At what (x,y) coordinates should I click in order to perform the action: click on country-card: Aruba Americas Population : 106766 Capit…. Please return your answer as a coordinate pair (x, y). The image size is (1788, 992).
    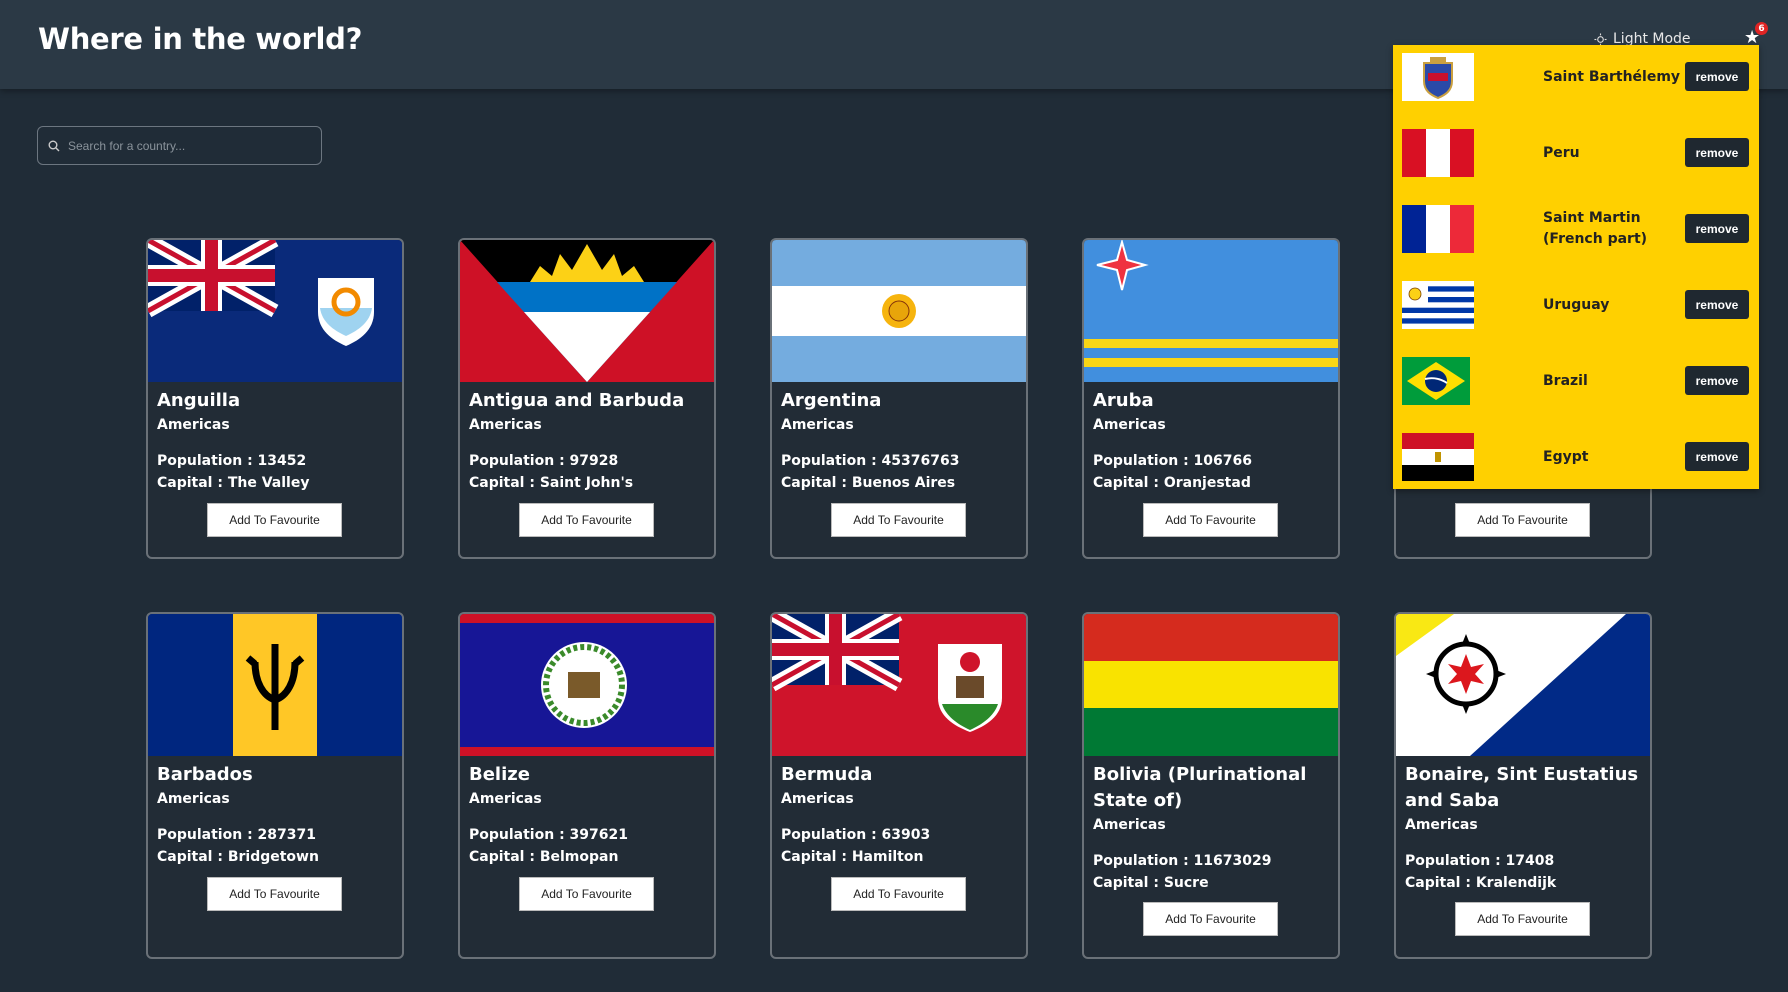
    Looking at the image, I should click on (1211, 398).